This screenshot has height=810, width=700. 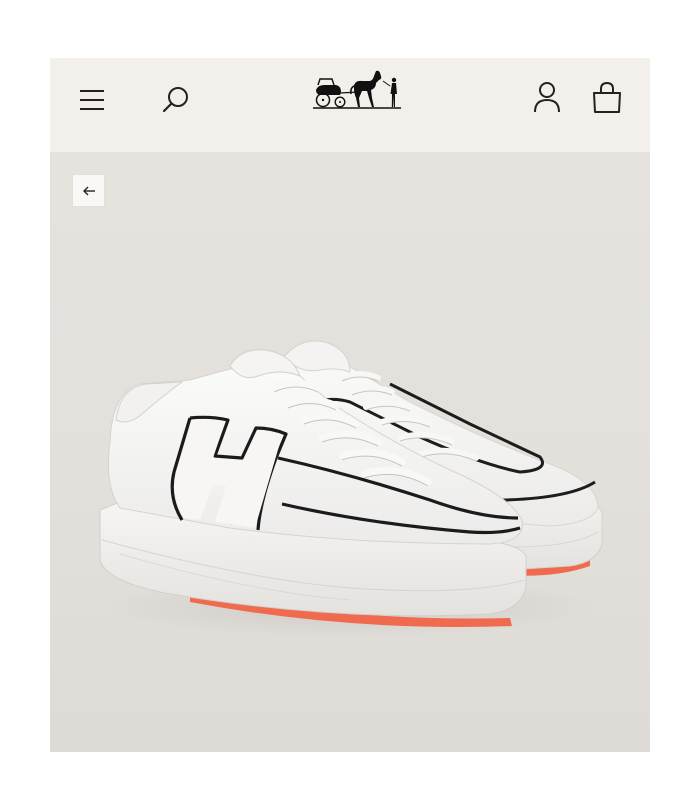 What do you see at coordinates (607, 97) in the screenshot?
I see `shopping-bag-icon` at bounding box center [607, 97].